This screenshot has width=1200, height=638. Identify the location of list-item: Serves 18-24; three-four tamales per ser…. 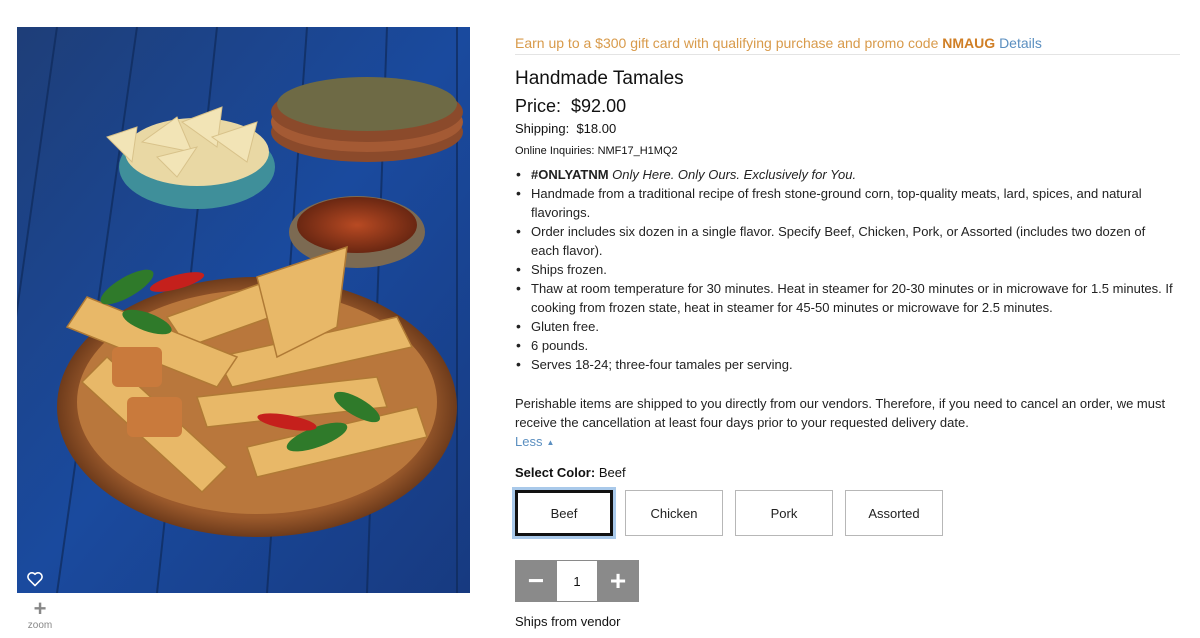
(845, 364).